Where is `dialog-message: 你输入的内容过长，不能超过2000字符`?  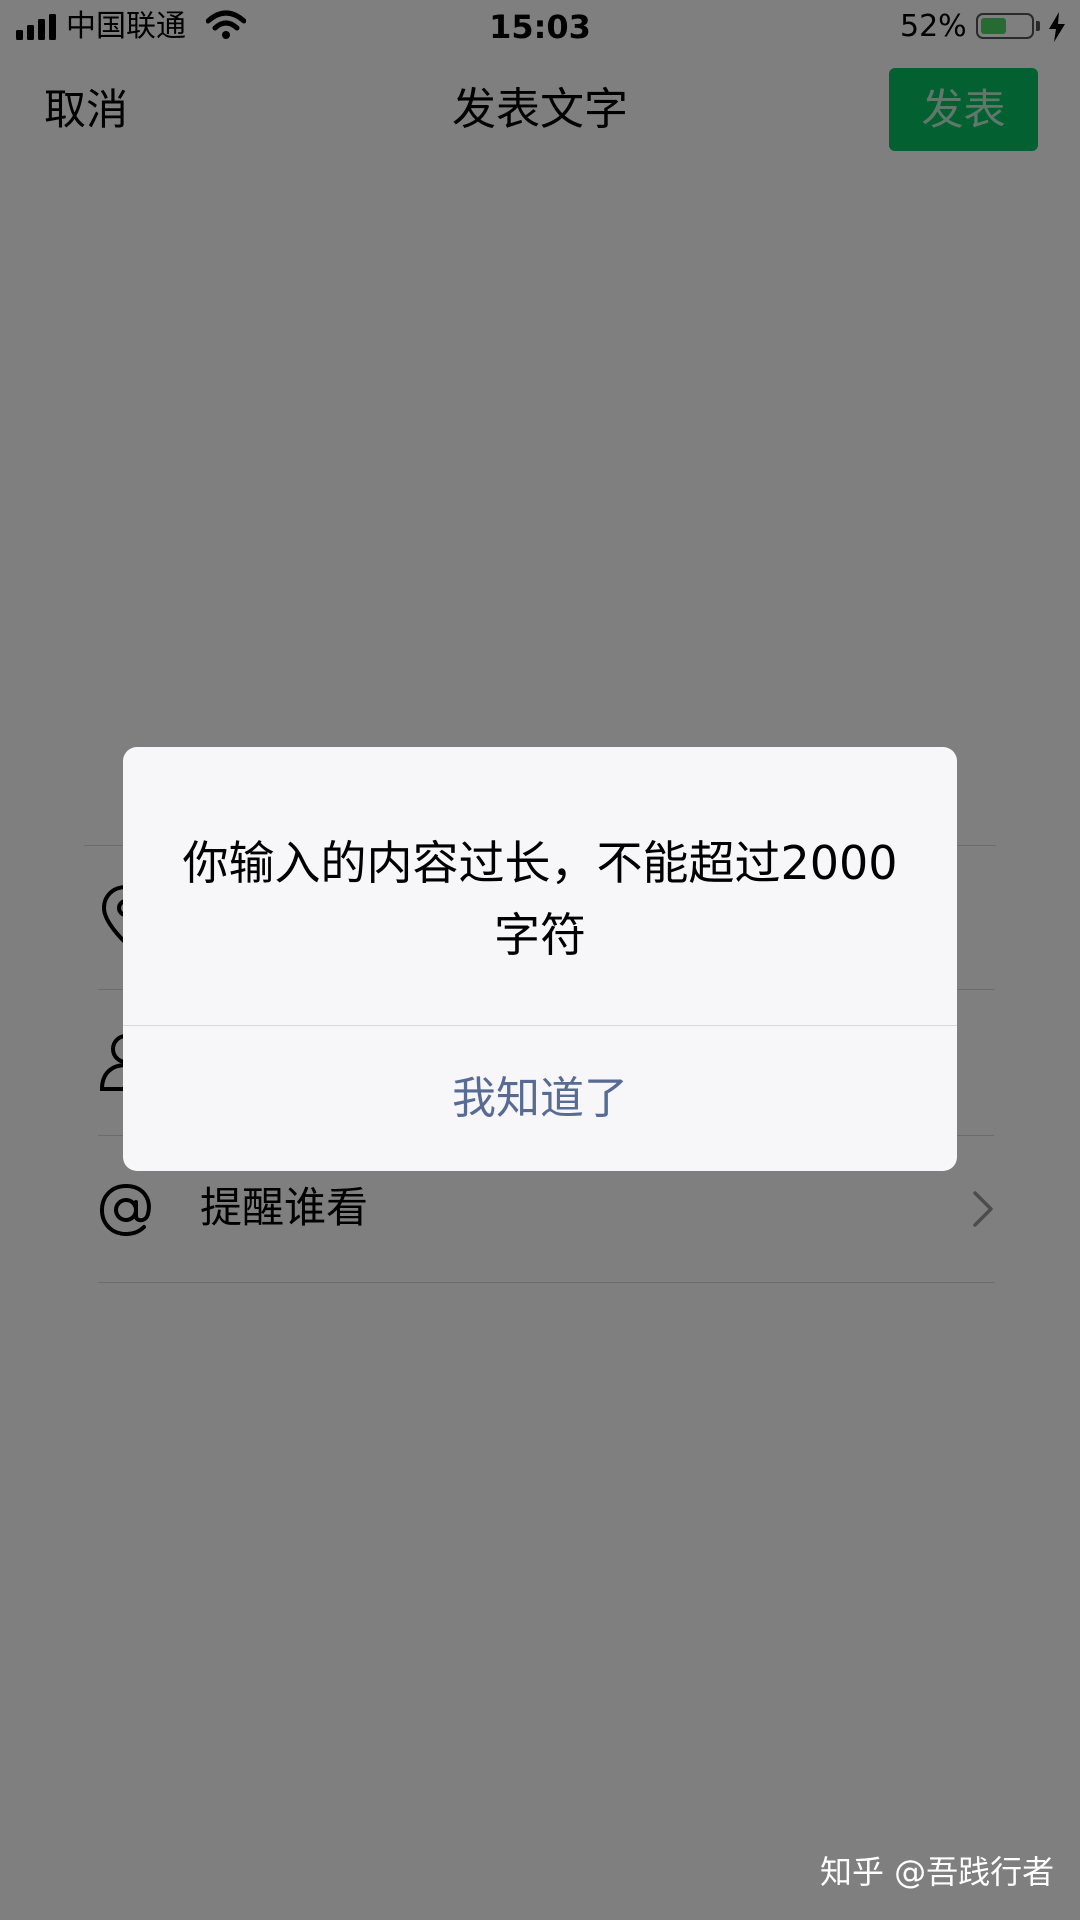
dialog-message: 你输入的内容过长，不能超过2000字符 is located at coordinates (540, 899).